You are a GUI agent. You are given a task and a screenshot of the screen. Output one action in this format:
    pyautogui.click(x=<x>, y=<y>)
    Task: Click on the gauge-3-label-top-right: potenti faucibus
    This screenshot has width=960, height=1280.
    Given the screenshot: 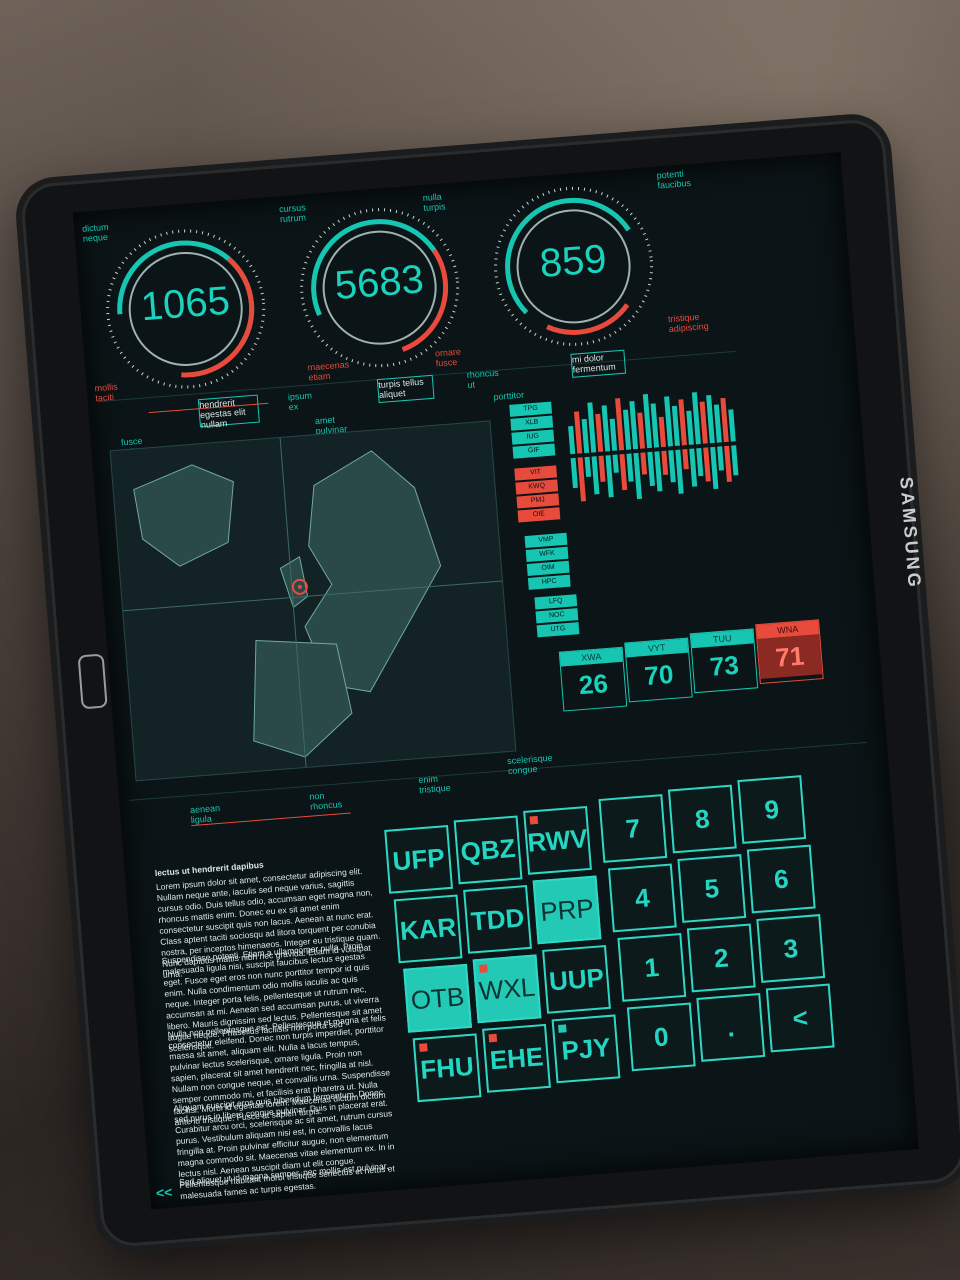 What is the action you would take?
    pyautogui.click(x=674, y=179)
    